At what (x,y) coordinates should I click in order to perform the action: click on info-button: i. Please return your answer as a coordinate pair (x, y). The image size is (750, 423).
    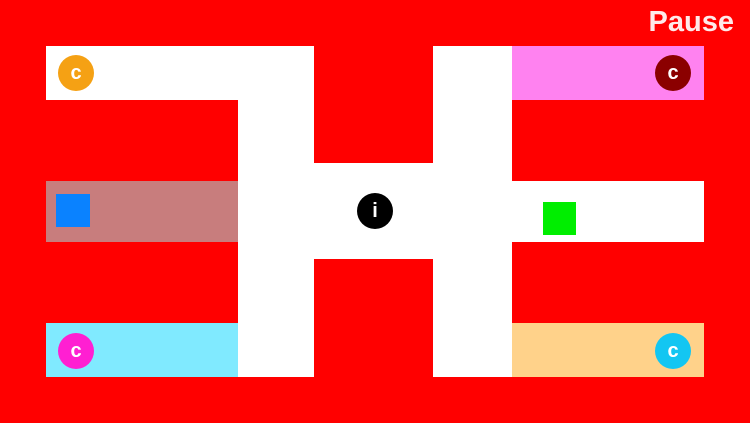
    Looking at the image, I should click on (375, 211).